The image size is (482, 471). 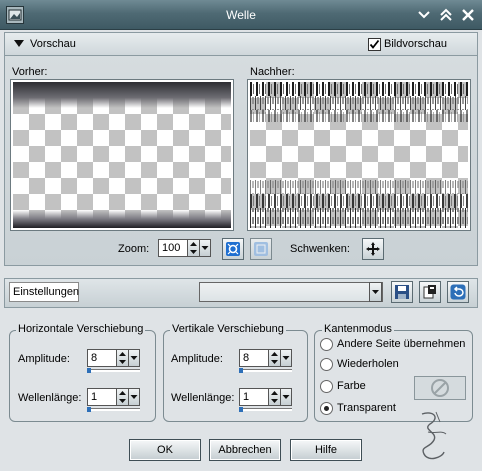 I want to click on after-preview, so click(x=359, y=155).